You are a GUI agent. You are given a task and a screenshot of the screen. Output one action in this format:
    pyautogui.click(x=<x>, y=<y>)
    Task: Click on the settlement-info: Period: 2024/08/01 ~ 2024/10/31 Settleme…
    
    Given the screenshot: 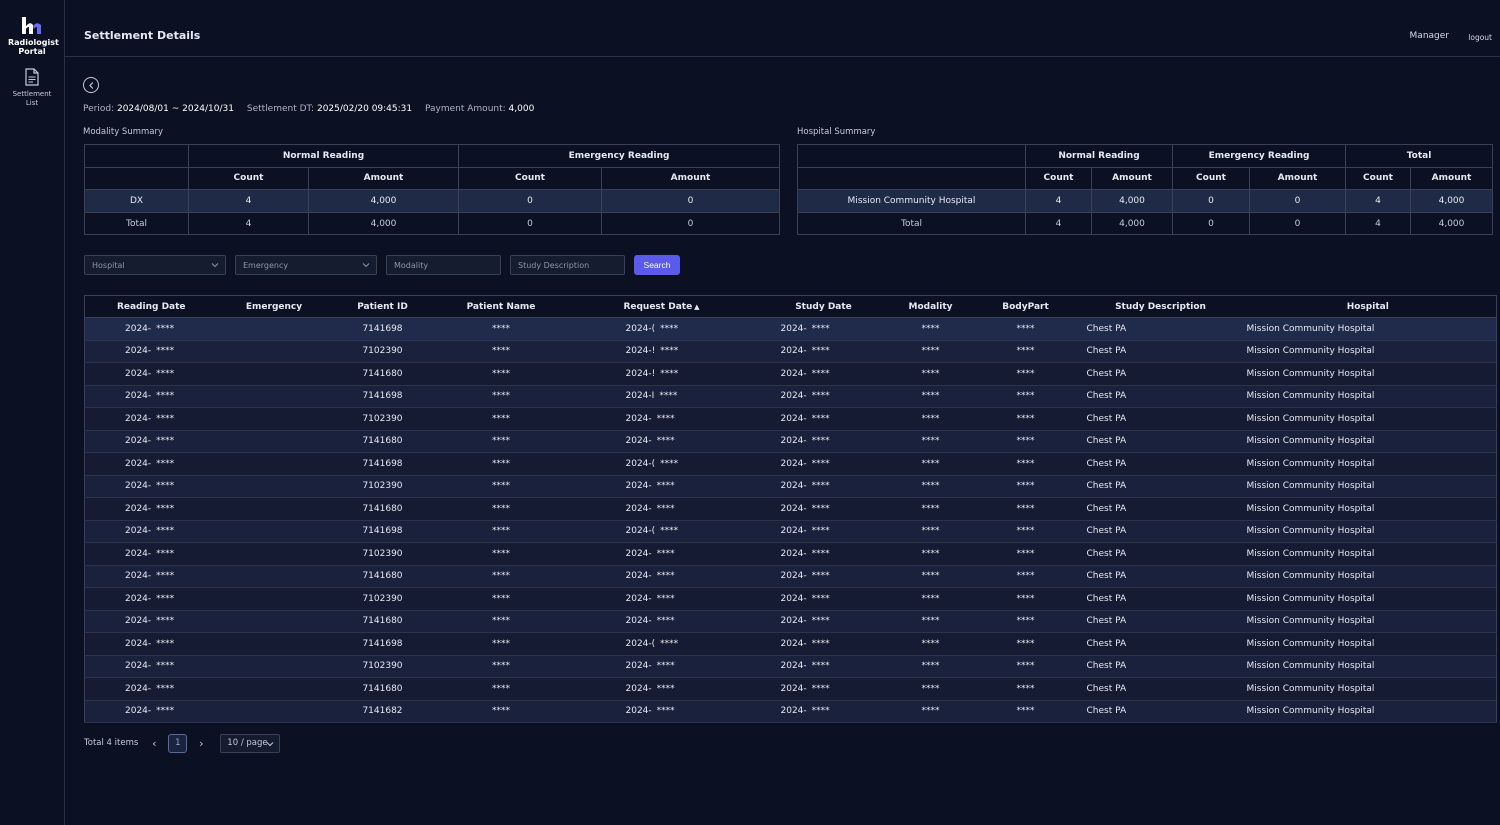 What is the action you would take?
    pyautogui.click(x=313, y=109)
    